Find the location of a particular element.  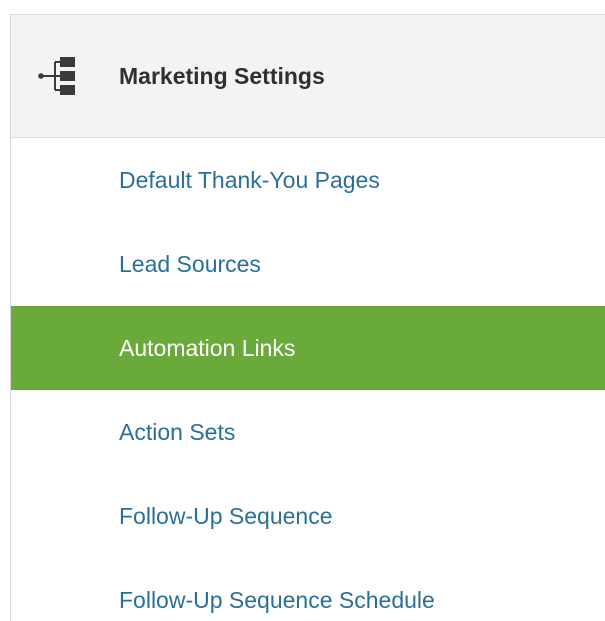

menu-item-action-sets: Action Sets is located at coordinates (308, 432).